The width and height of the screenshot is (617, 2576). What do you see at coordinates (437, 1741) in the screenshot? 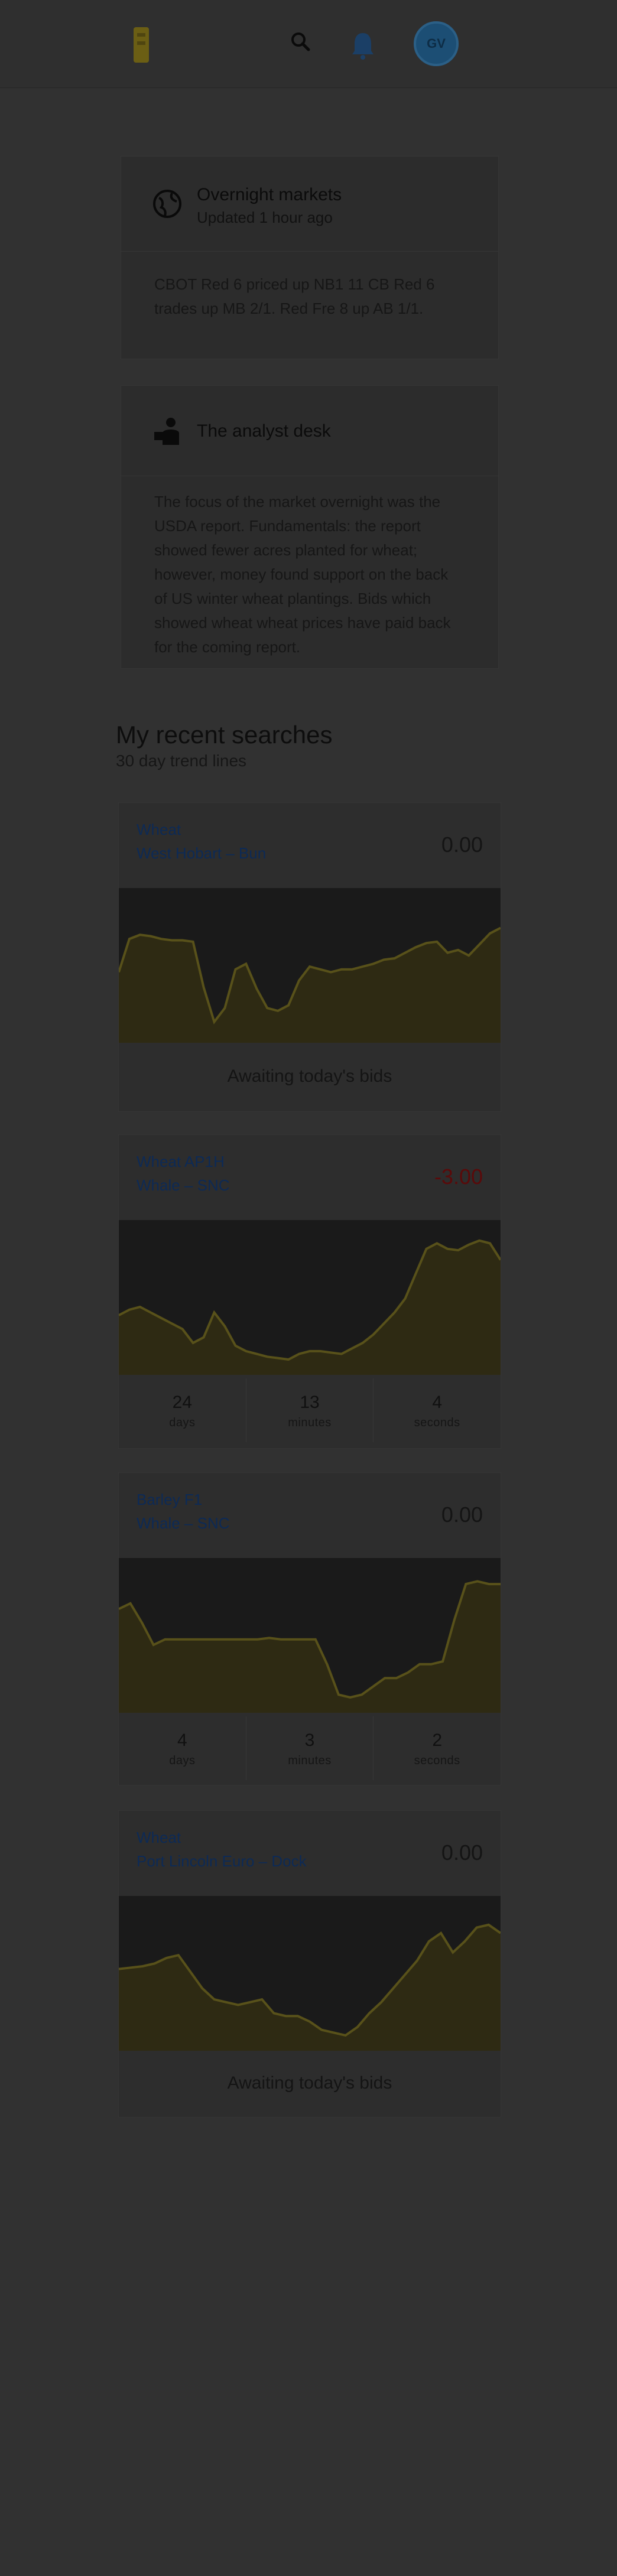
I see `stat-number: 2` at bounding box center [437, 1741].